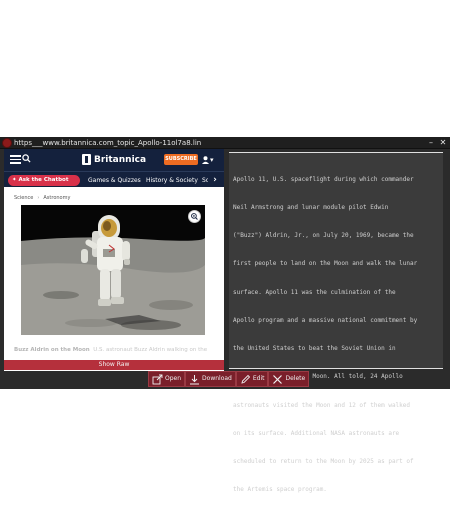  What do you see at coordinates (295, 378) in the screenshot?
I see `delete-label: Delete` at bounding box center [295, 378].